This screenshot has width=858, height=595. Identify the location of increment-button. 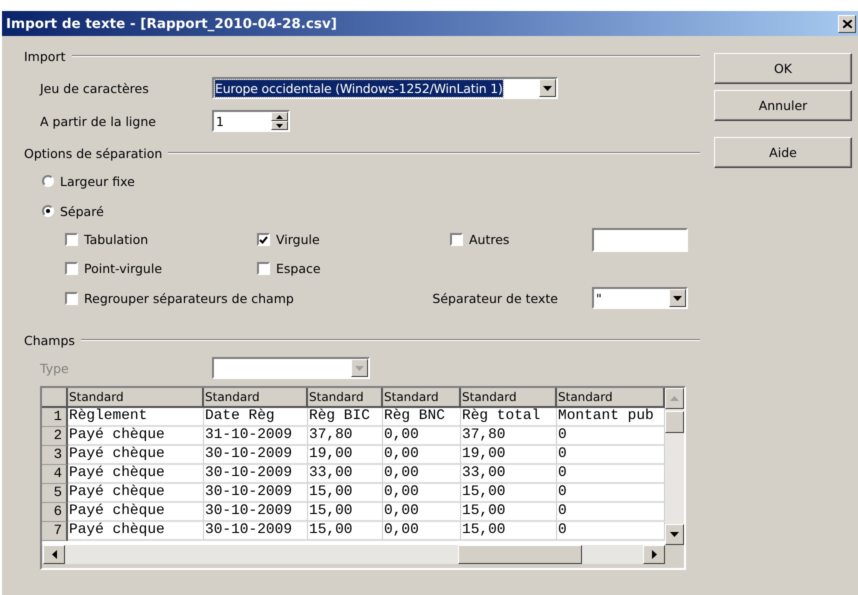
(279, 116).